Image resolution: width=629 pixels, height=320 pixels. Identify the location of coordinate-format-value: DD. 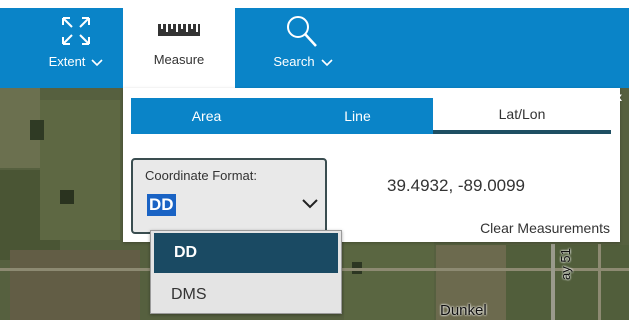
(161, 205).